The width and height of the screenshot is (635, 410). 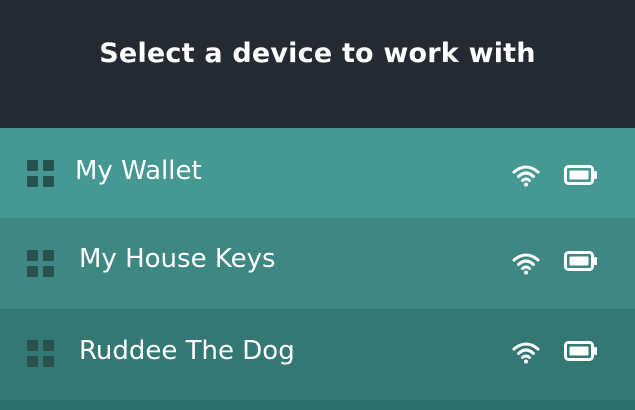 What do you see at coordinates (187, 351) in the screenshot?
I see `device-name: Ruddee The Dog` at bounding box center [187, 351].